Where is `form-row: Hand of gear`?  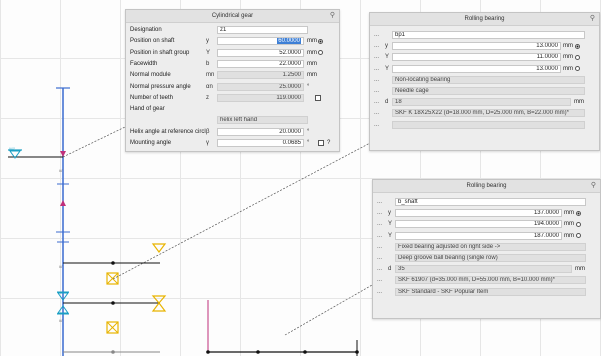 form-row: Hand of gear is located at coordinates (232, 109).